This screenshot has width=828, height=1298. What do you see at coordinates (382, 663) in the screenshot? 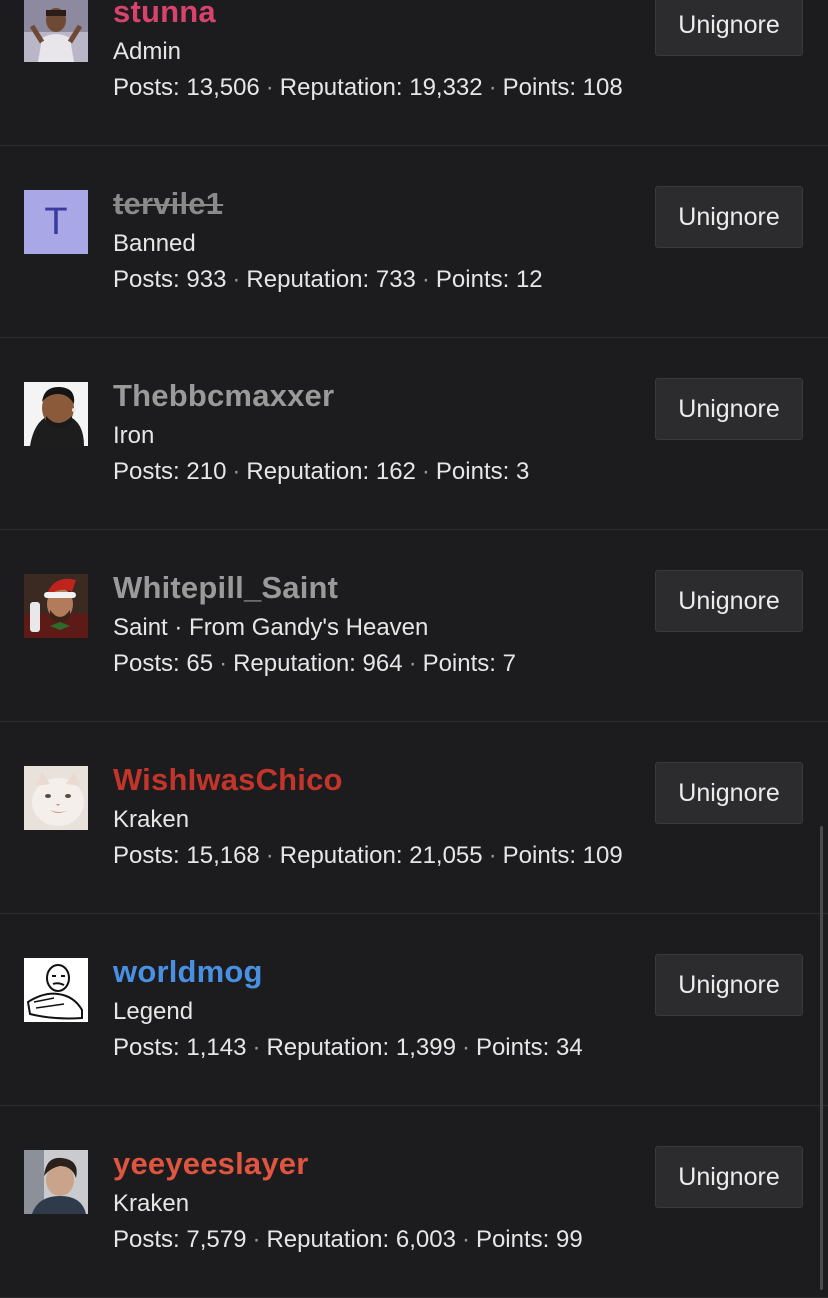
I see `reputation-count: 964` at bounding box center [382, 663].